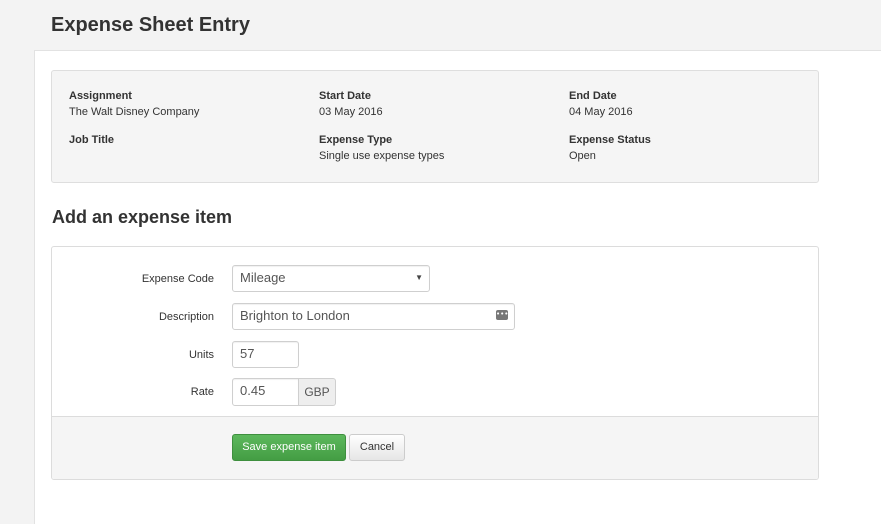 The width and height of the screenshot is (881, 524). Describe the element at coordinates (373, 316) in the screenshot. I see `description-input: Brighton to London •••` at that location.